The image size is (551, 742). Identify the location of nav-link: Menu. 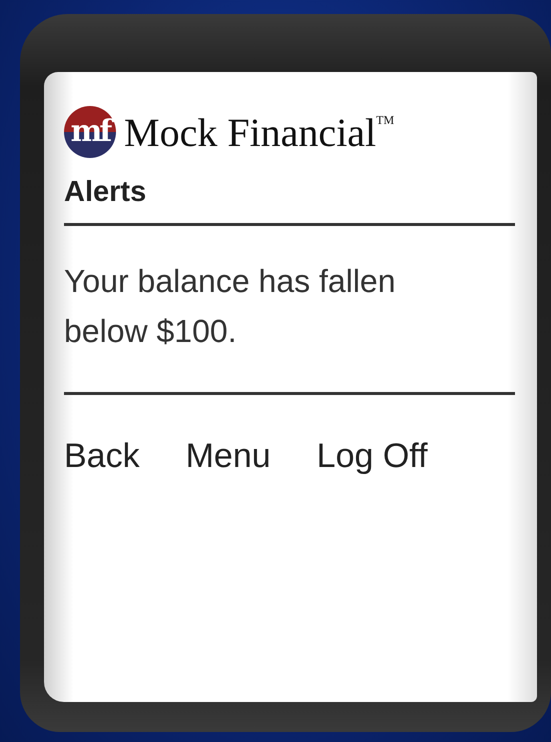
(228, 456).